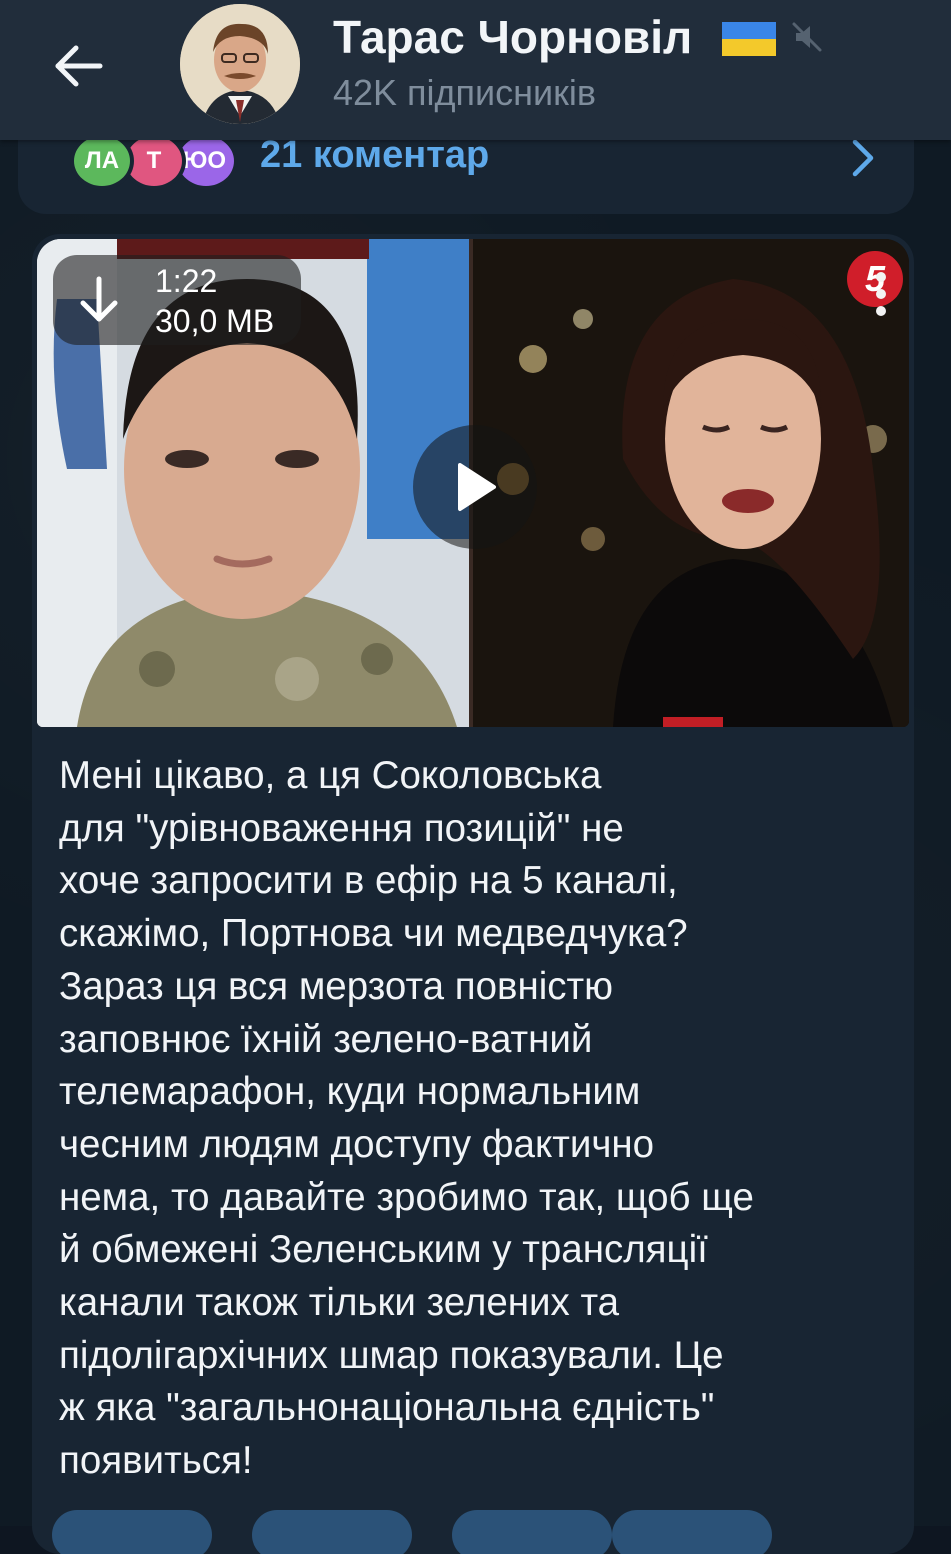 The image size is (951, 1554). I want to click on ukraine-flag-icon, so click(749, 39).